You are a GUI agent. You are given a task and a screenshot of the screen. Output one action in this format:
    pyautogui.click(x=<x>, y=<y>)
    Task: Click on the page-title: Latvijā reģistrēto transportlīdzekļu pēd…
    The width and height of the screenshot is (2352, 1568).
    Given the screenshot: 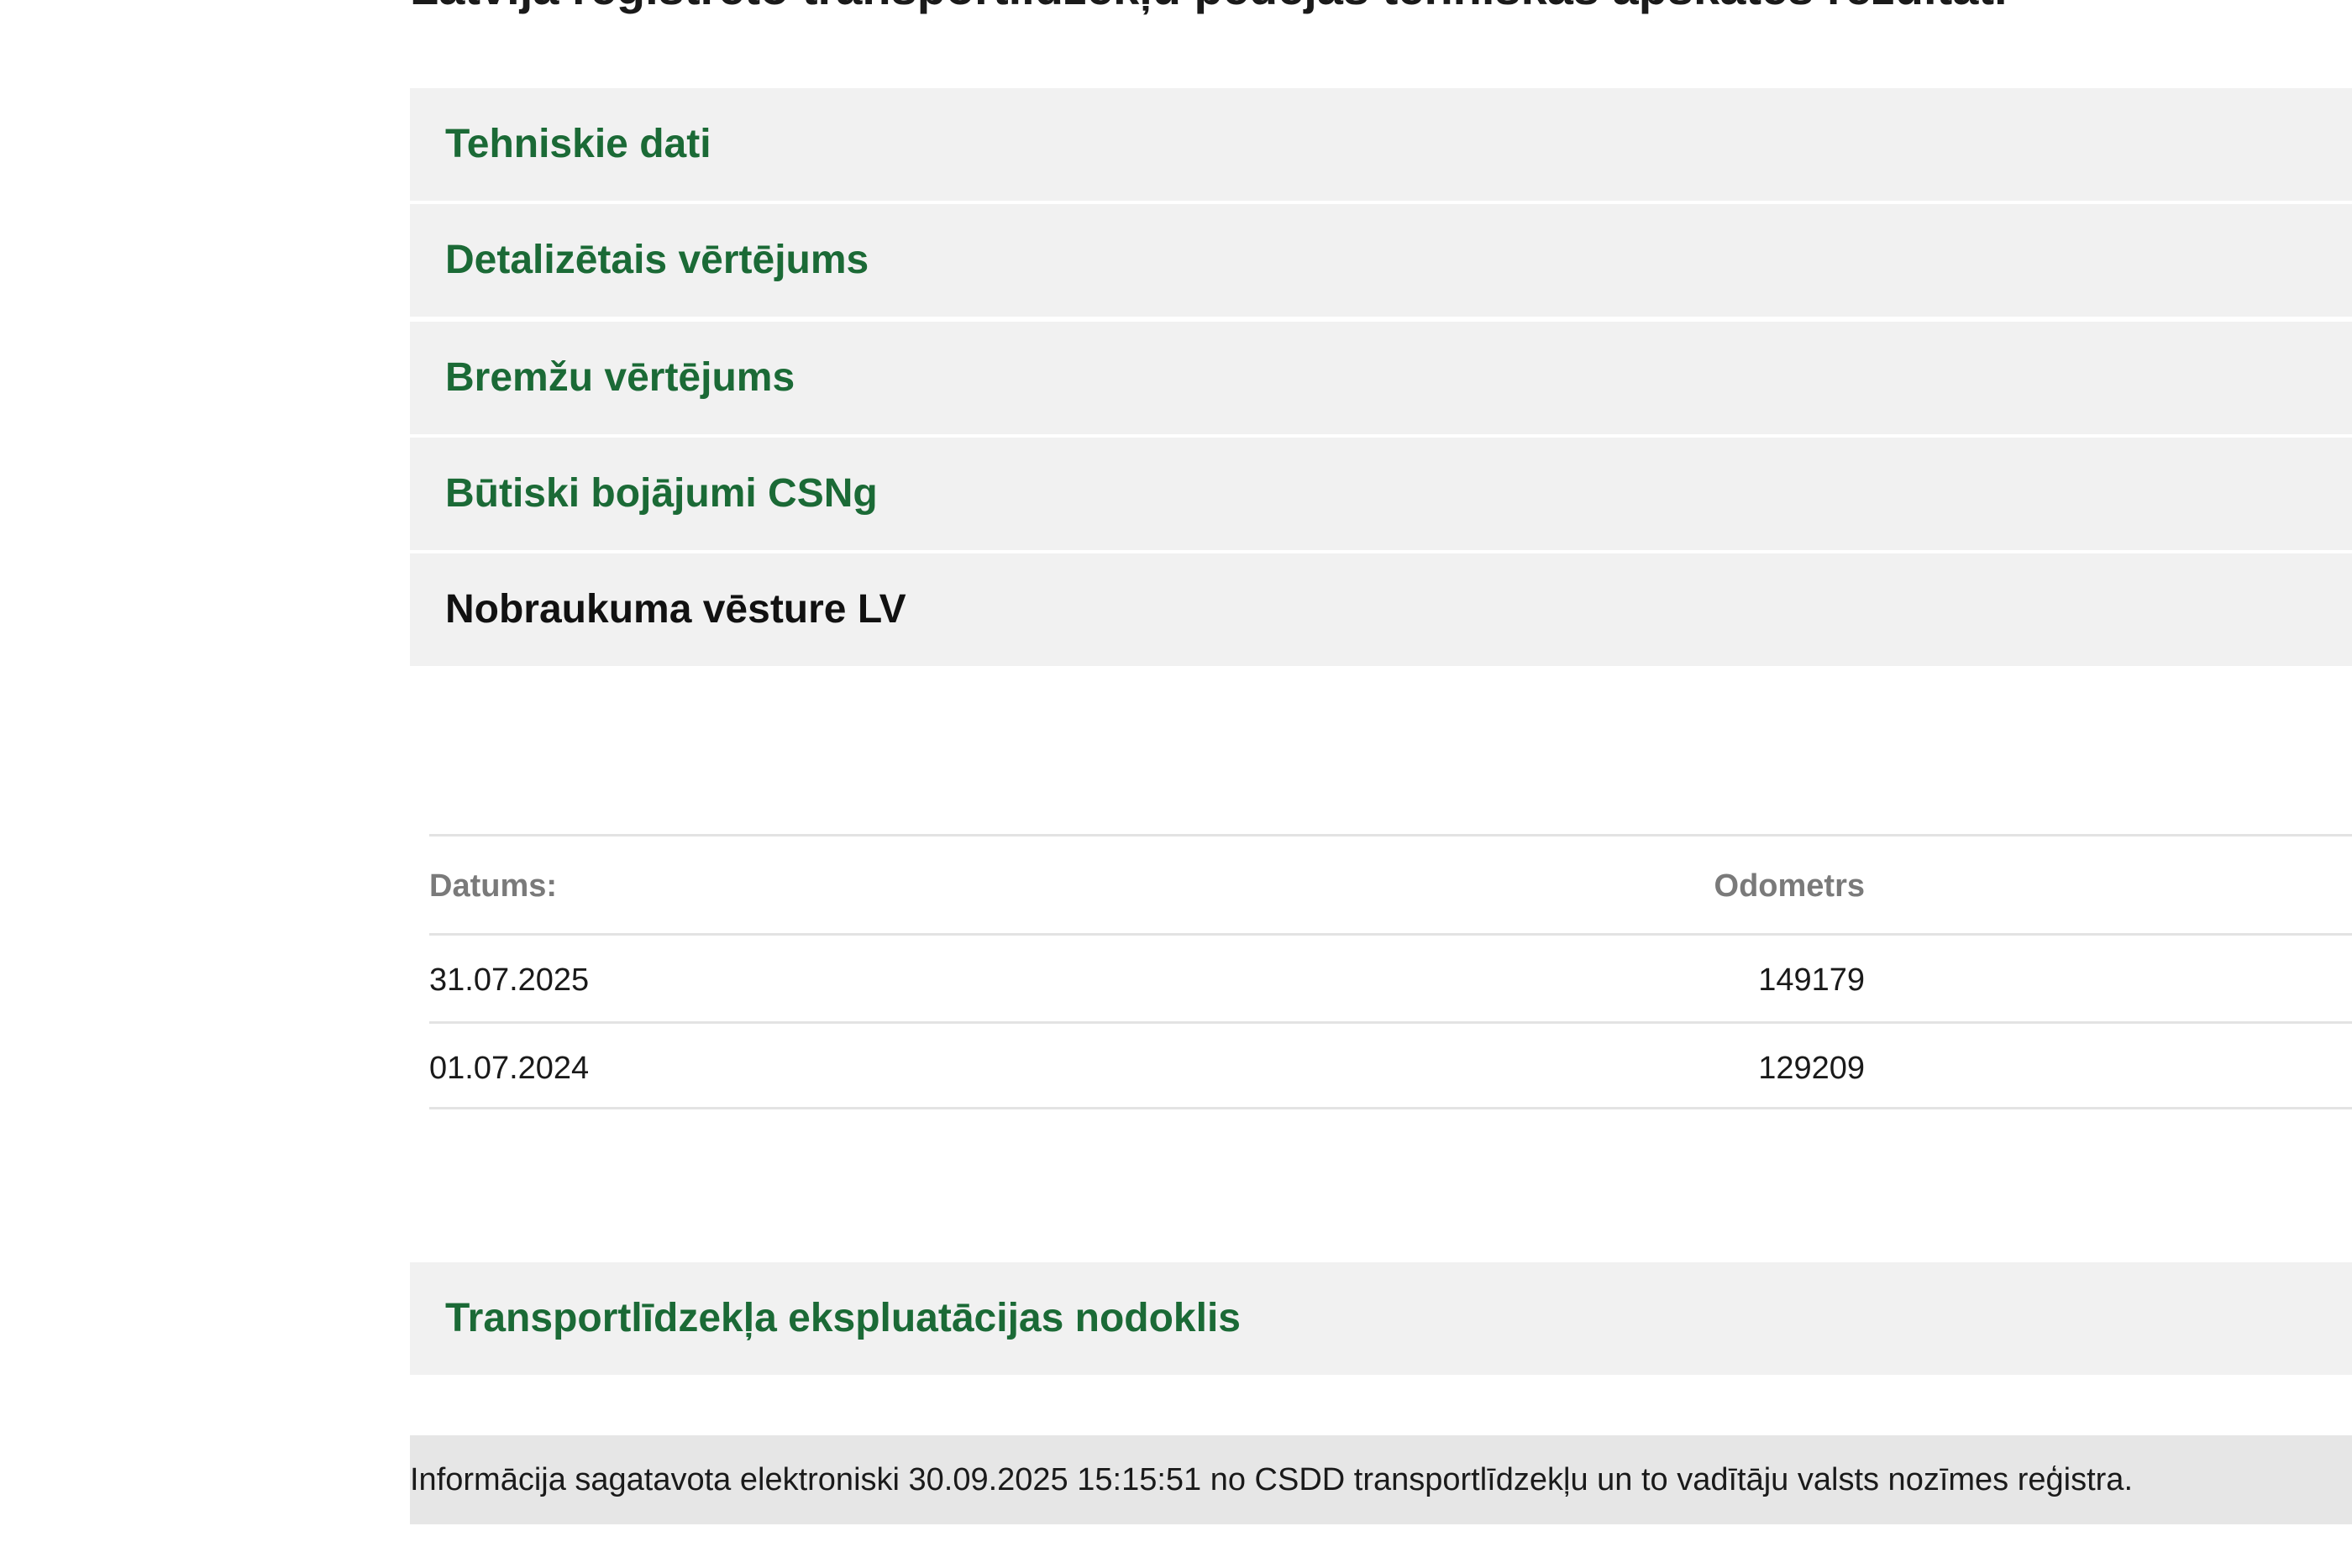 What is the action you would take?
    pyautogui.click(x=1209, y=7)
    